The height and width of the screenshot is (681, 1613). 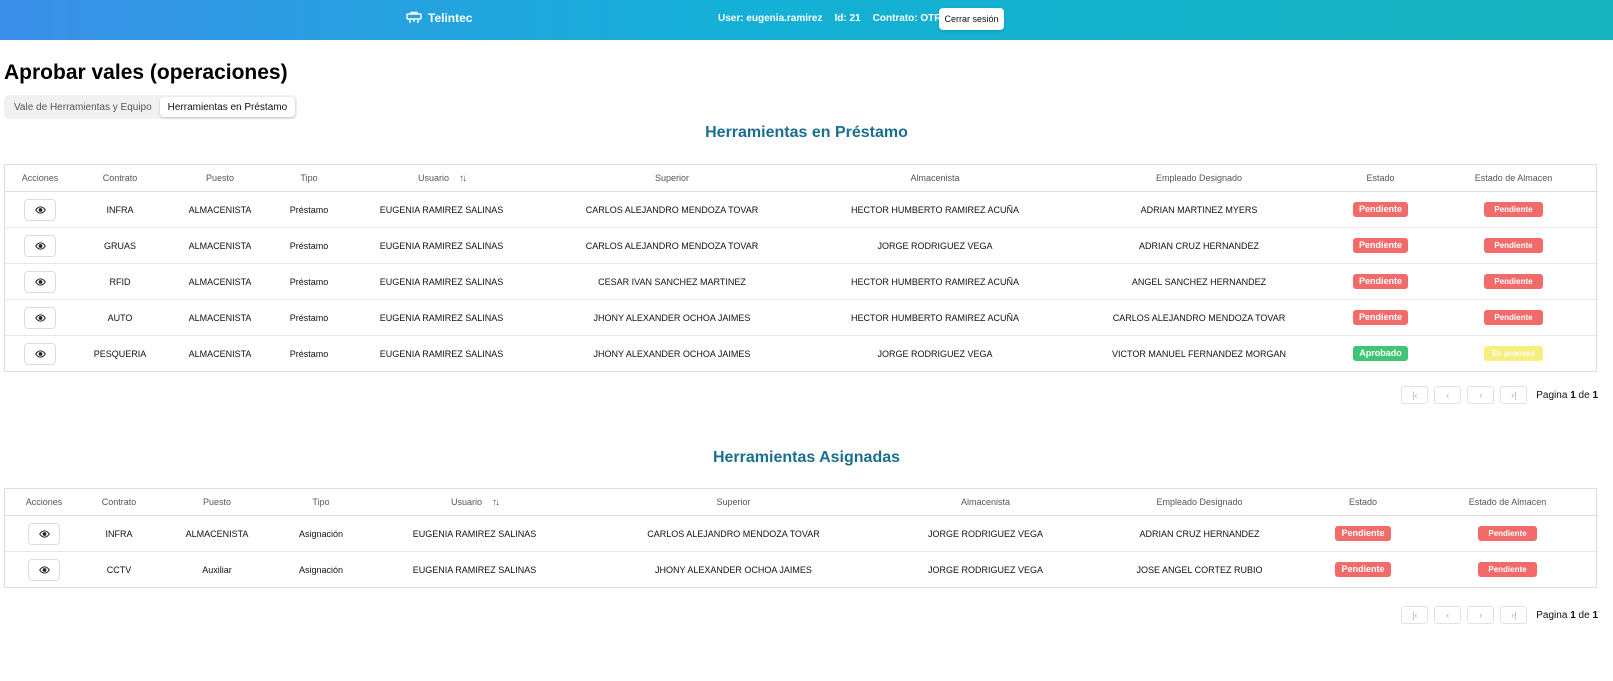 I want to click on cell-empleado: VICTOR MANUEL FERNANDEZ MORGAN, so click(x=1198, y=353).